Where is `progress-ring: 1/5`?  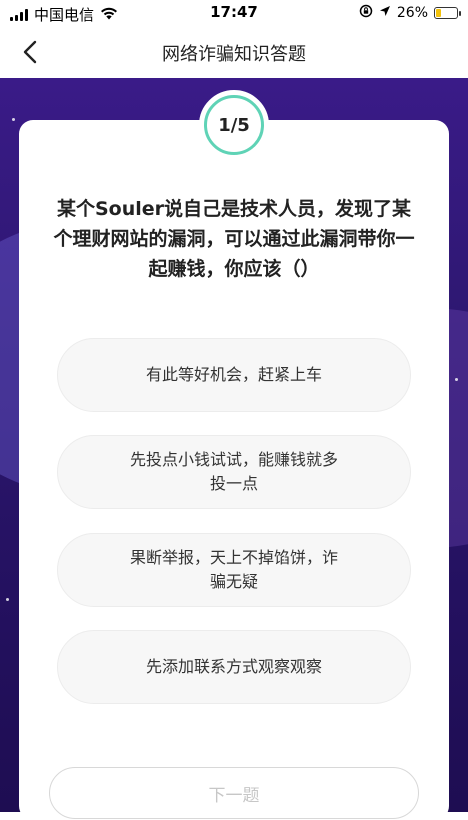 progress-ring: 1/5 is located at coordinates (234, 125).